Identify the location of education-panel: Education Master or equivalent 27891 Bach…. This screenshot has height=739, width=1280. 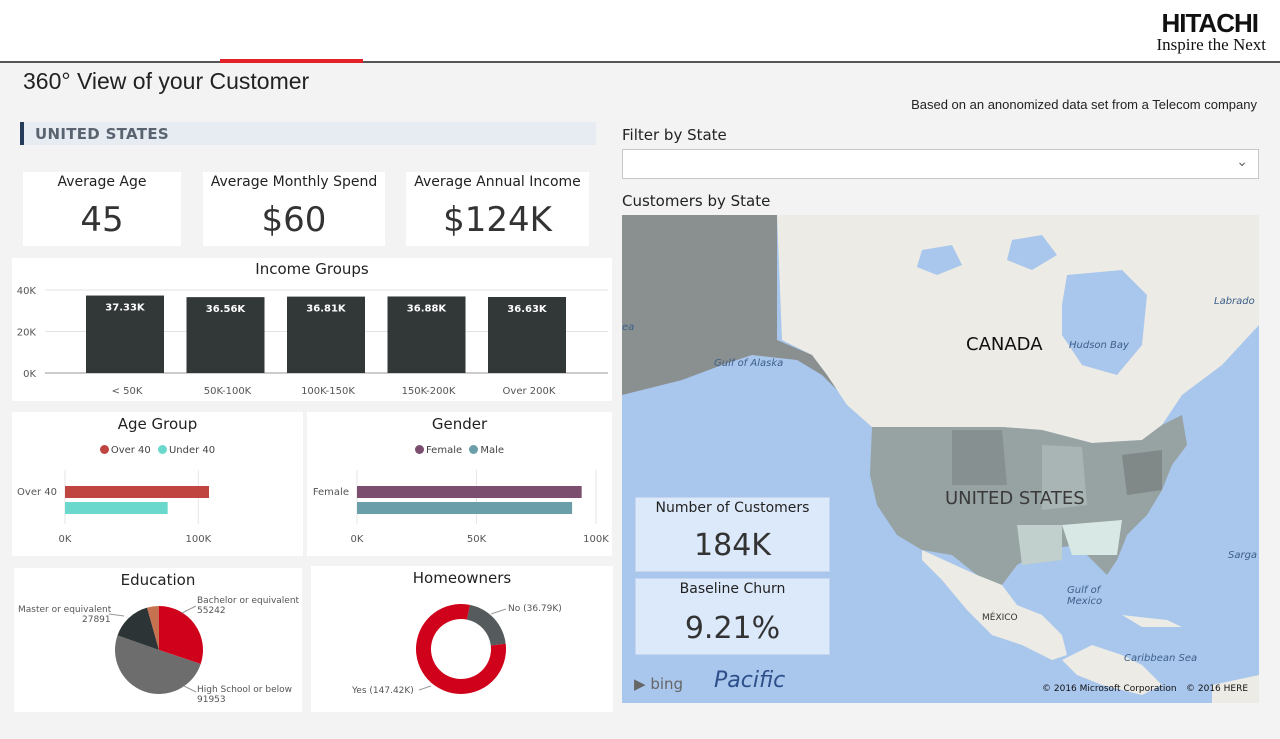
(158, 640).